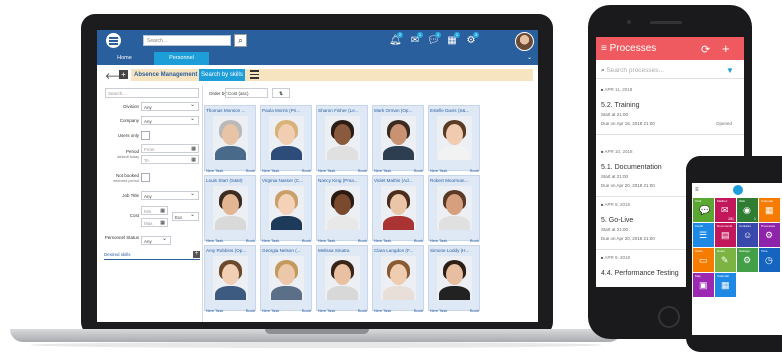 This screenshot has width=782, height=352. Describe the element at coordinates (730, 71) in the screenshot. I see `filter-icon: ▼` at that location.